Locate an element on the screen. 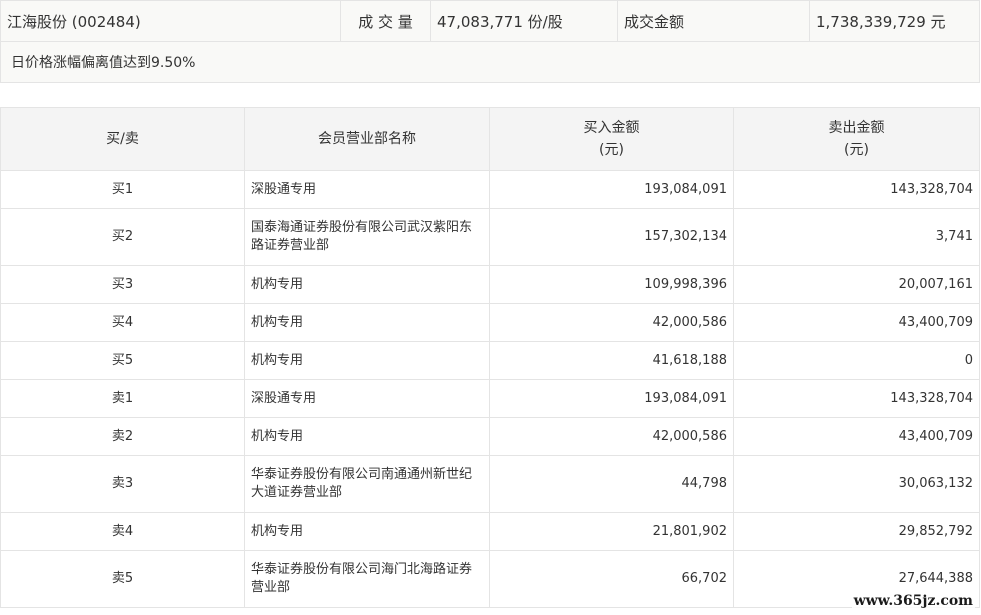  table-row: 买1 深股通专用 193,084,091 143,328,704 is located at coordinates (490, 189).